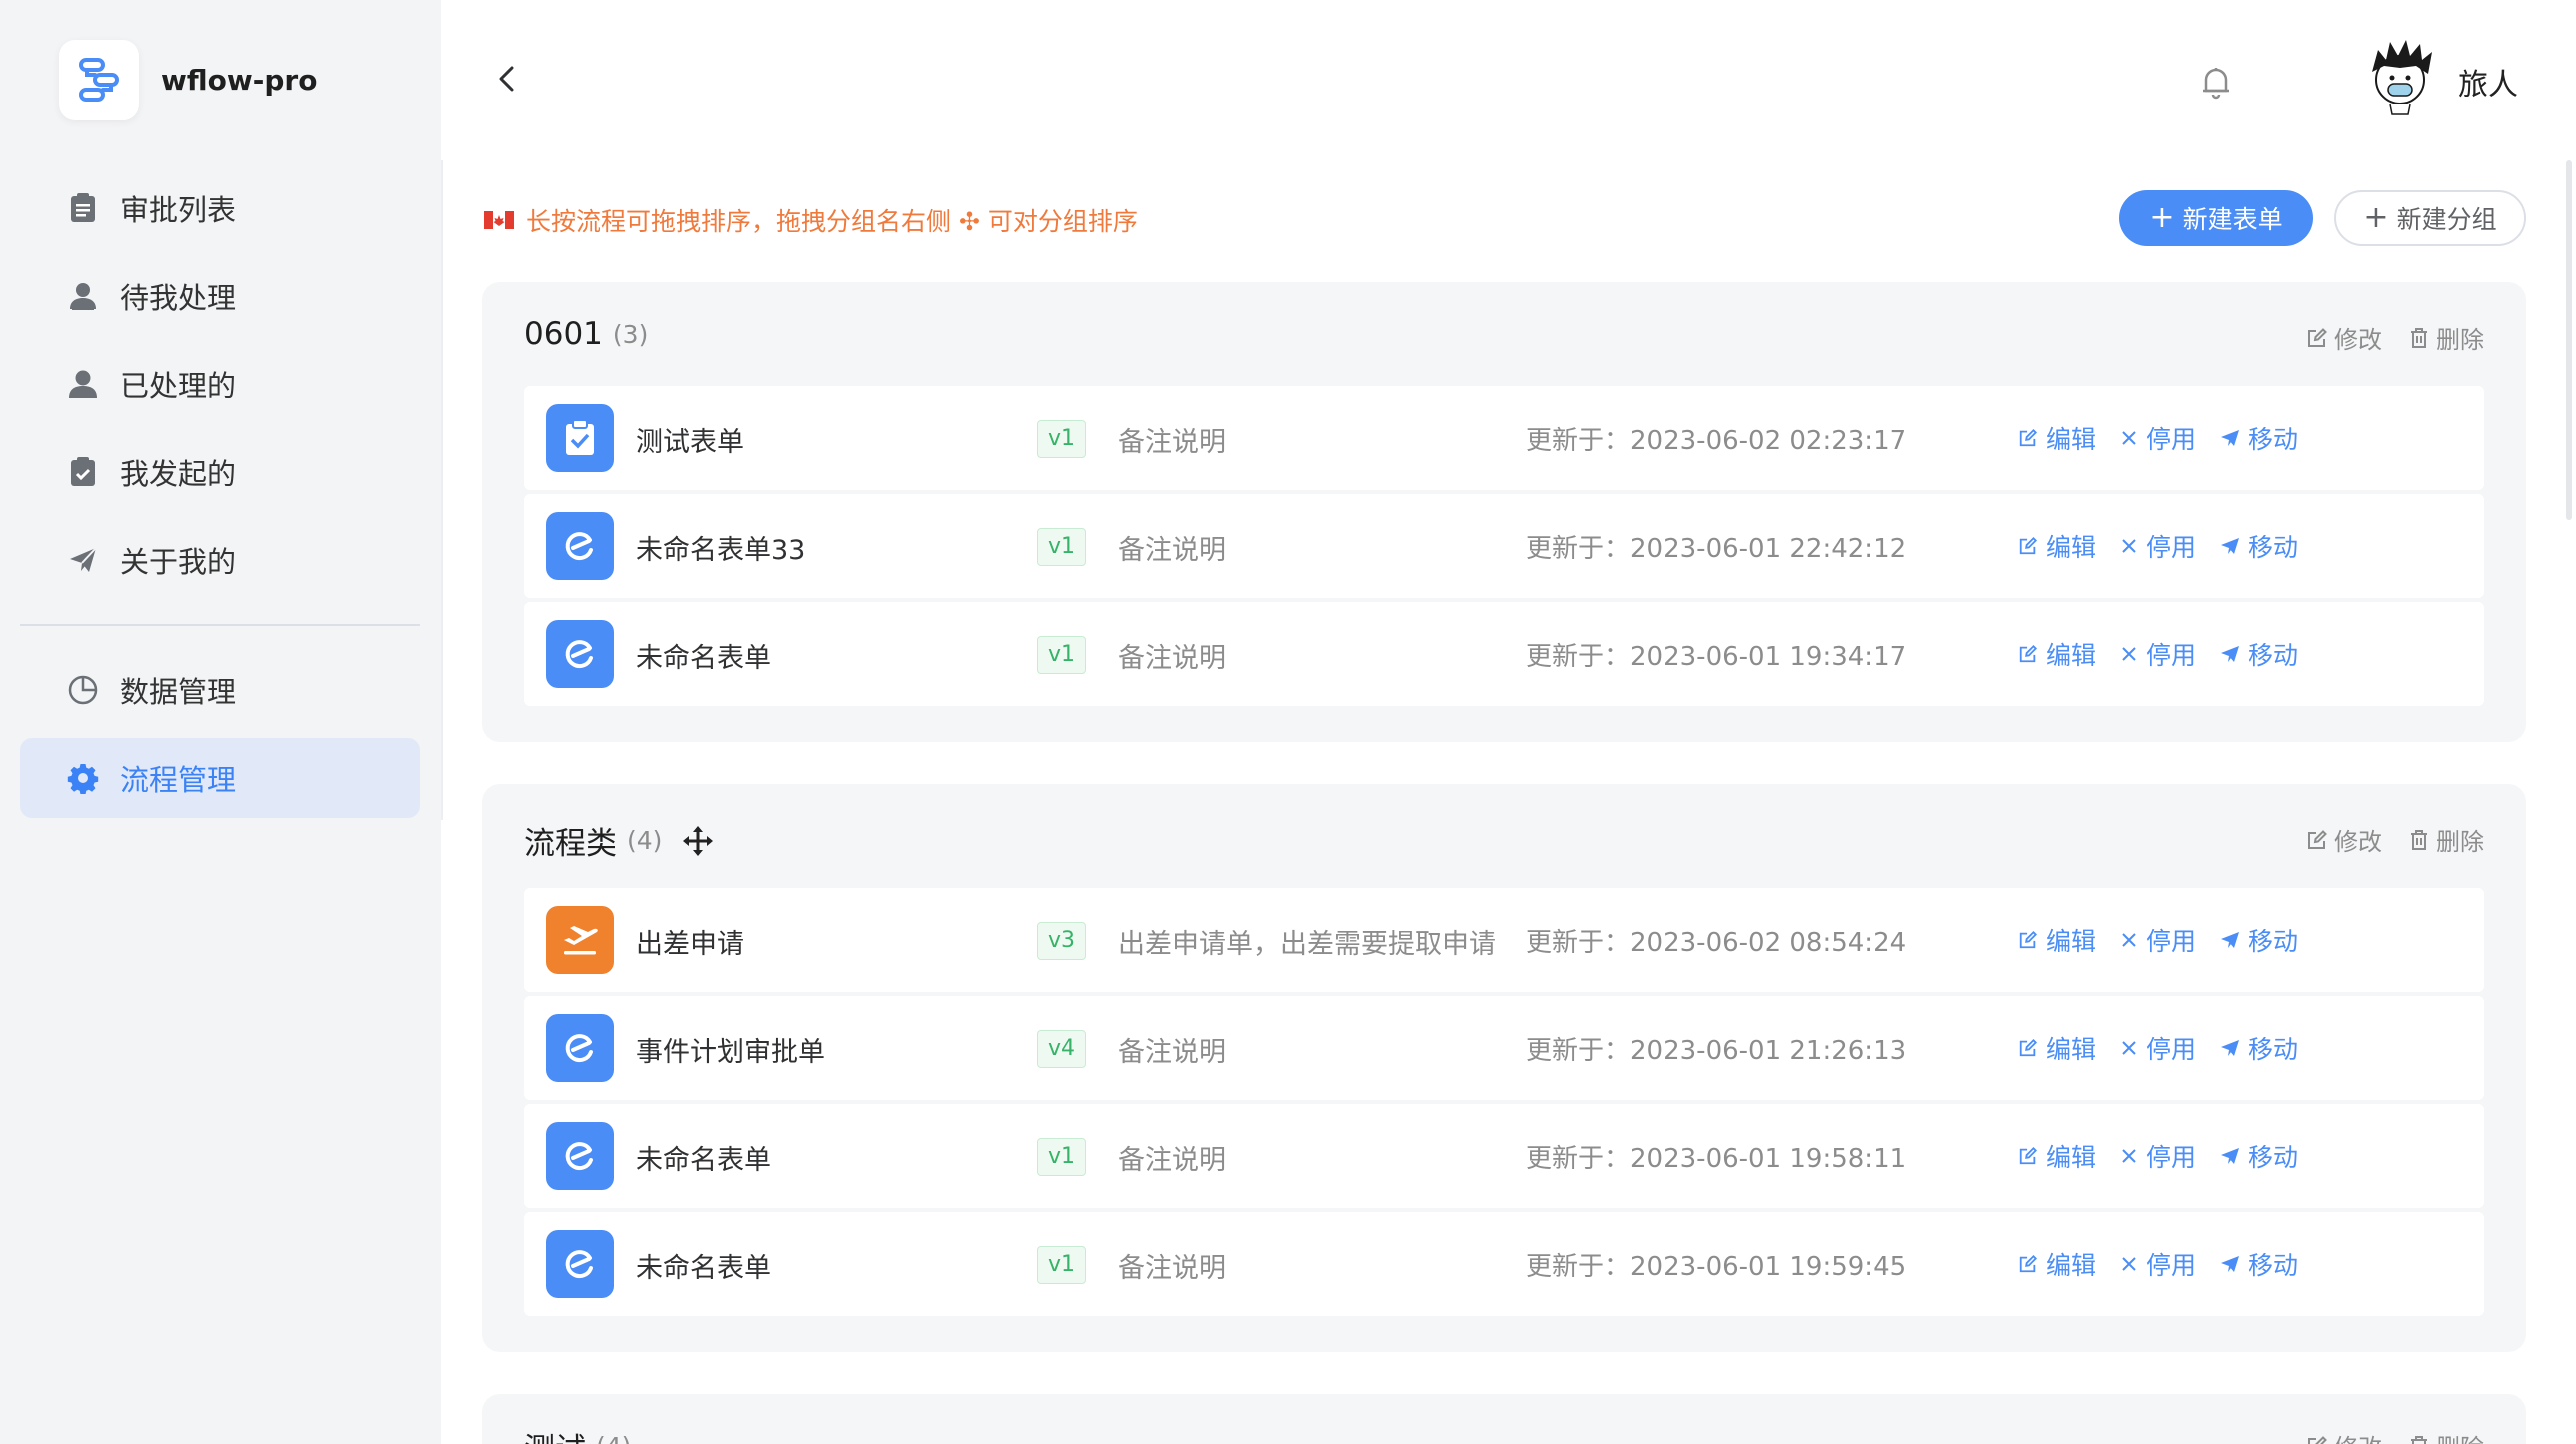  What do you see at coordinates (99, 80) in the screenshot?
I see `app-logo-icon` at bounding box center [99, 80].